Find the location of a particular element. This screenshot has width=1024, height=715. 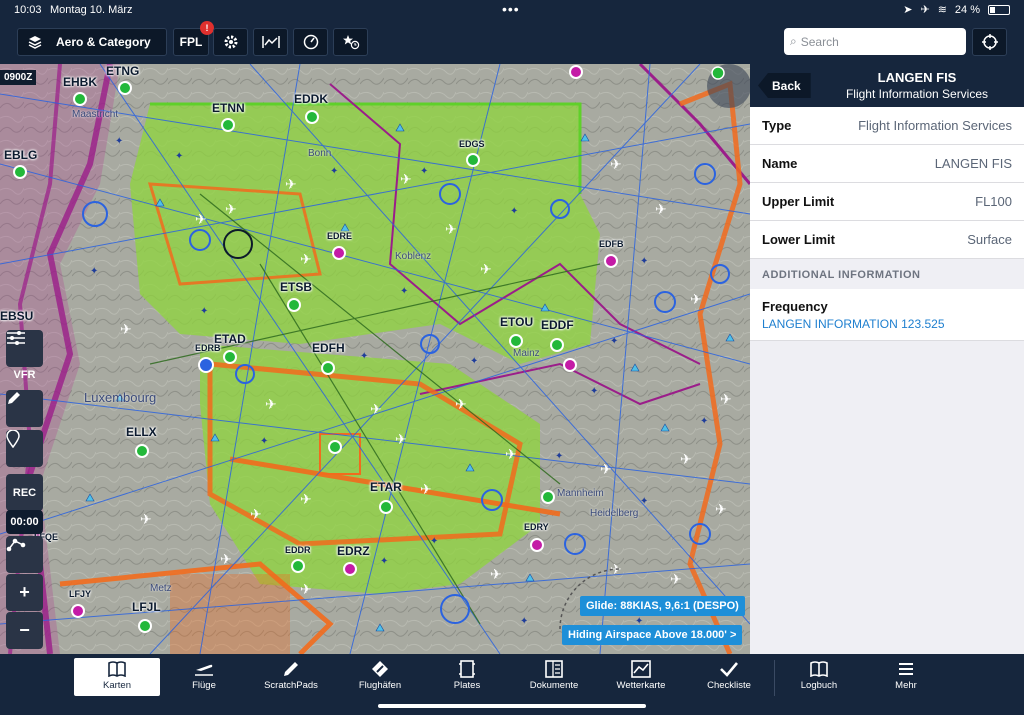

airport-label: EHBK is located at coordinates (80, 82).